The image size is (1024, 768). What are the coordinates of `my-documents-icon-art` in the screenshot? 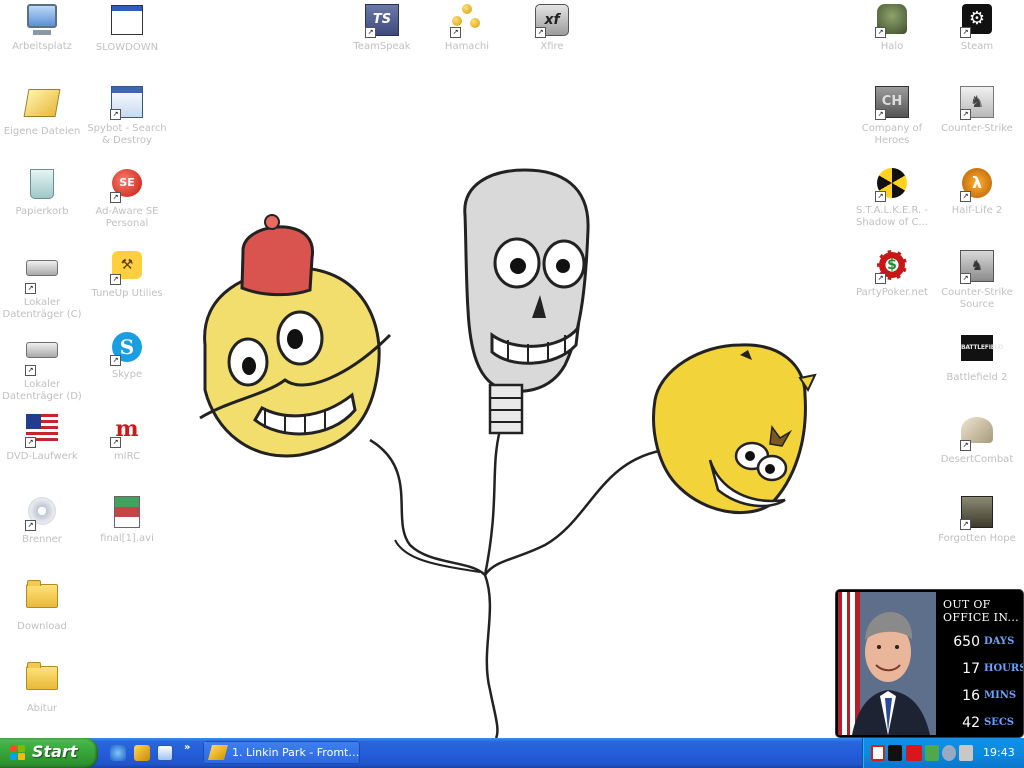 It's located at (42, 103).